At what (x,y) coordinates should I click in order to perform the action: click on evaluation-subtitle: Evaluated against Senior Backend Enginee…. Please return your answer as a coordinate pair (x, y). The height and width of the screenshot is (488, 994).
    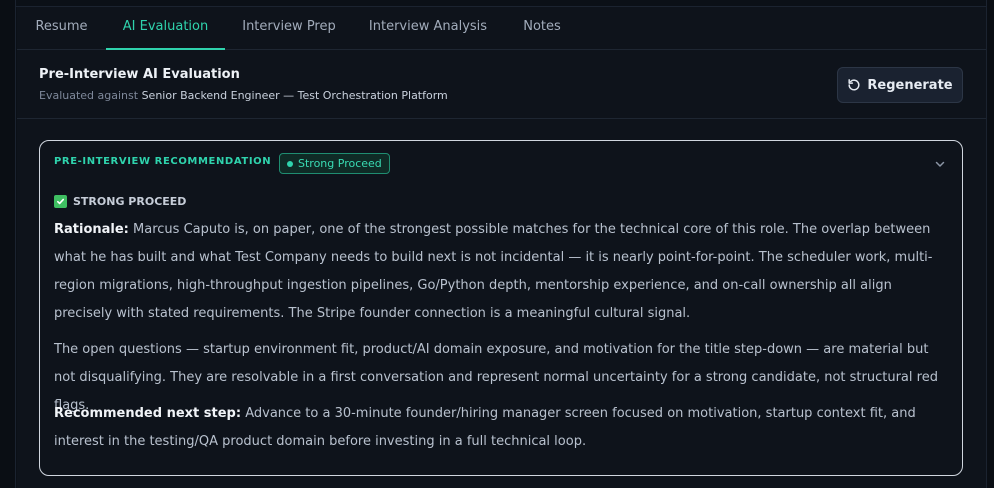
    Looking at the image, I should click on (243, 95).